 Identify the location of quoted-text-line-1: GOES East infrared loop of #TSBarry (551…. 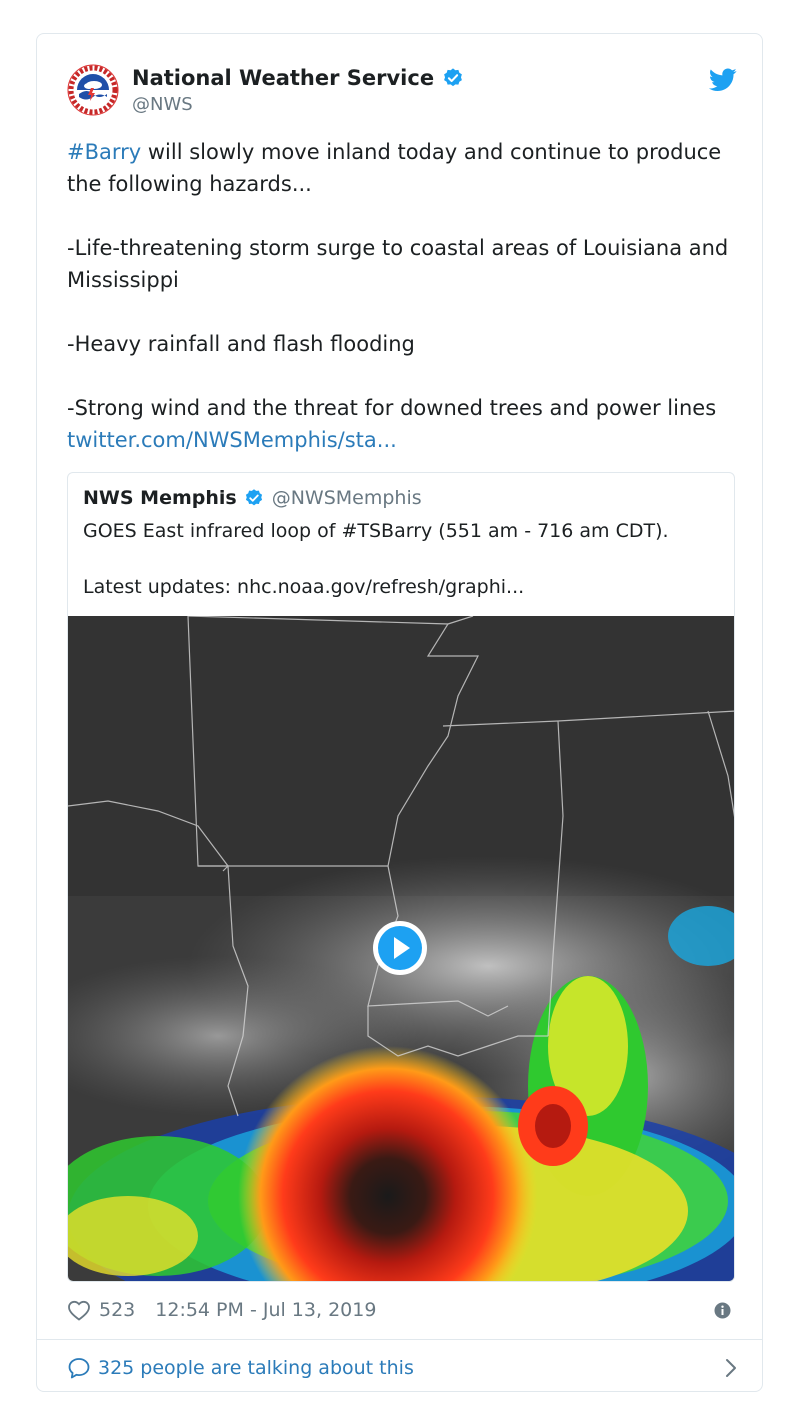
(376, 531).